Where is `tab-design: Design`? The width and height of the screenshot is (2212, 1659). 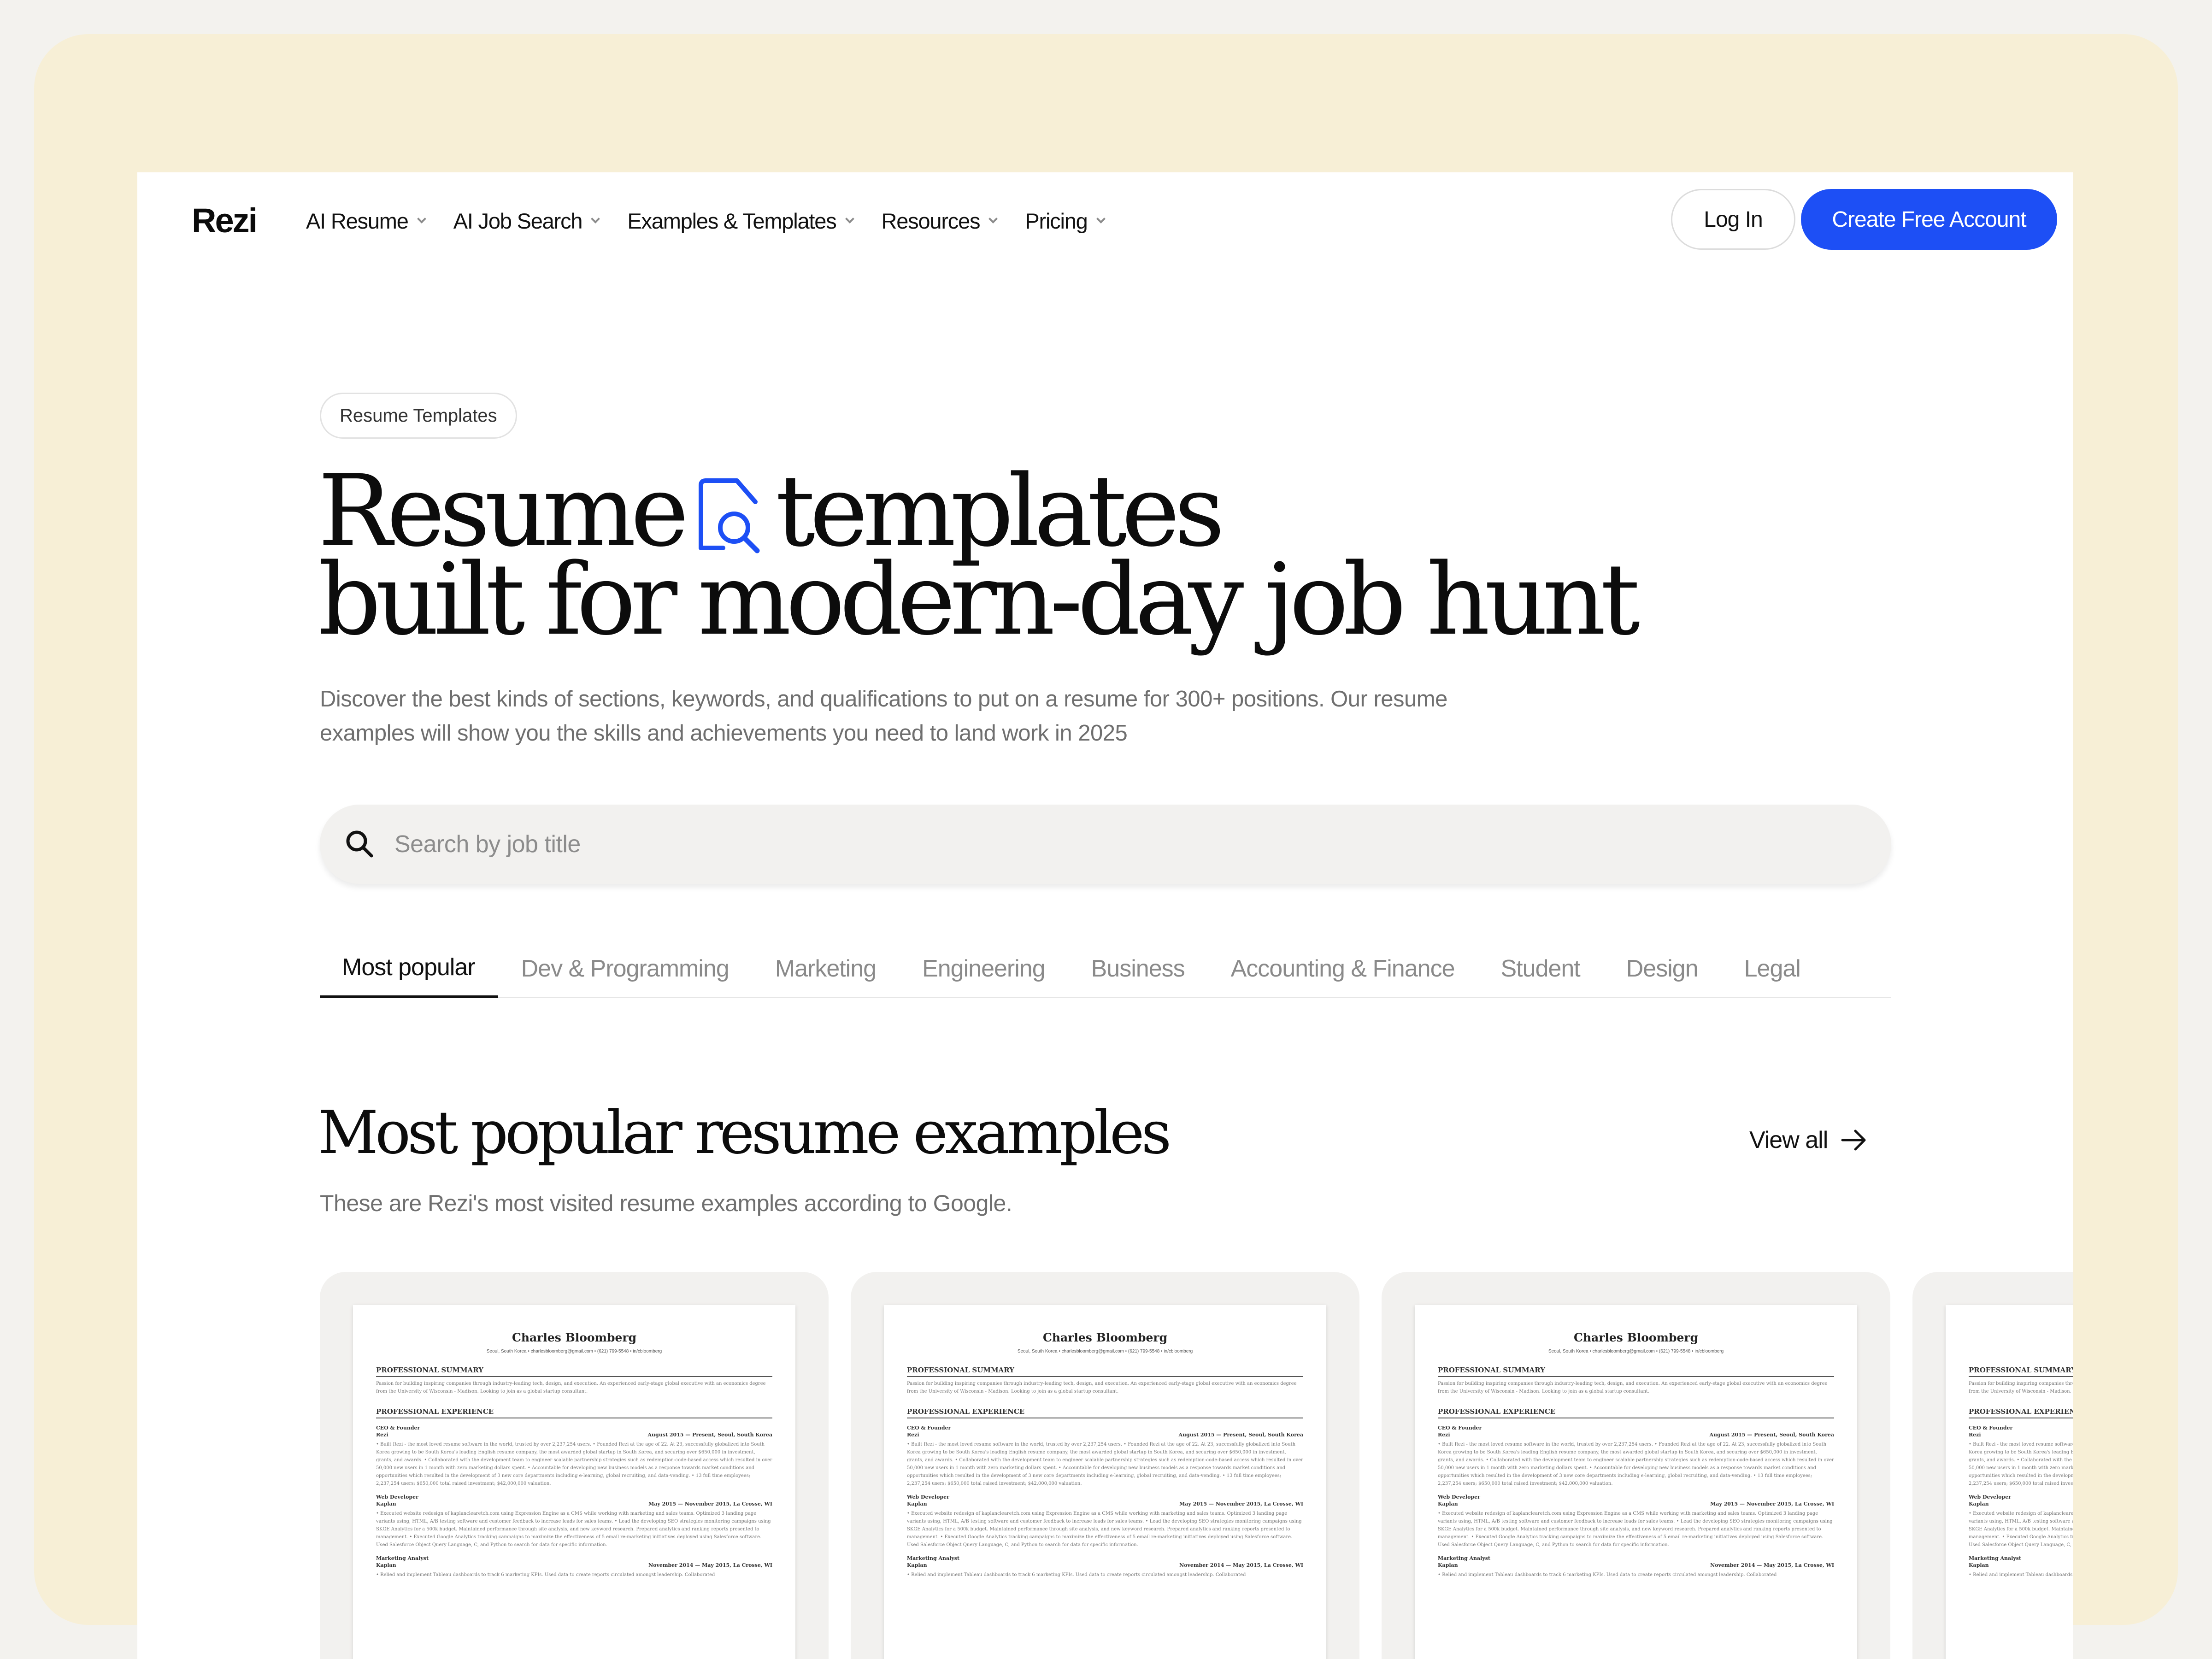
tab-design: Design is located at coordinates (1662, 968).